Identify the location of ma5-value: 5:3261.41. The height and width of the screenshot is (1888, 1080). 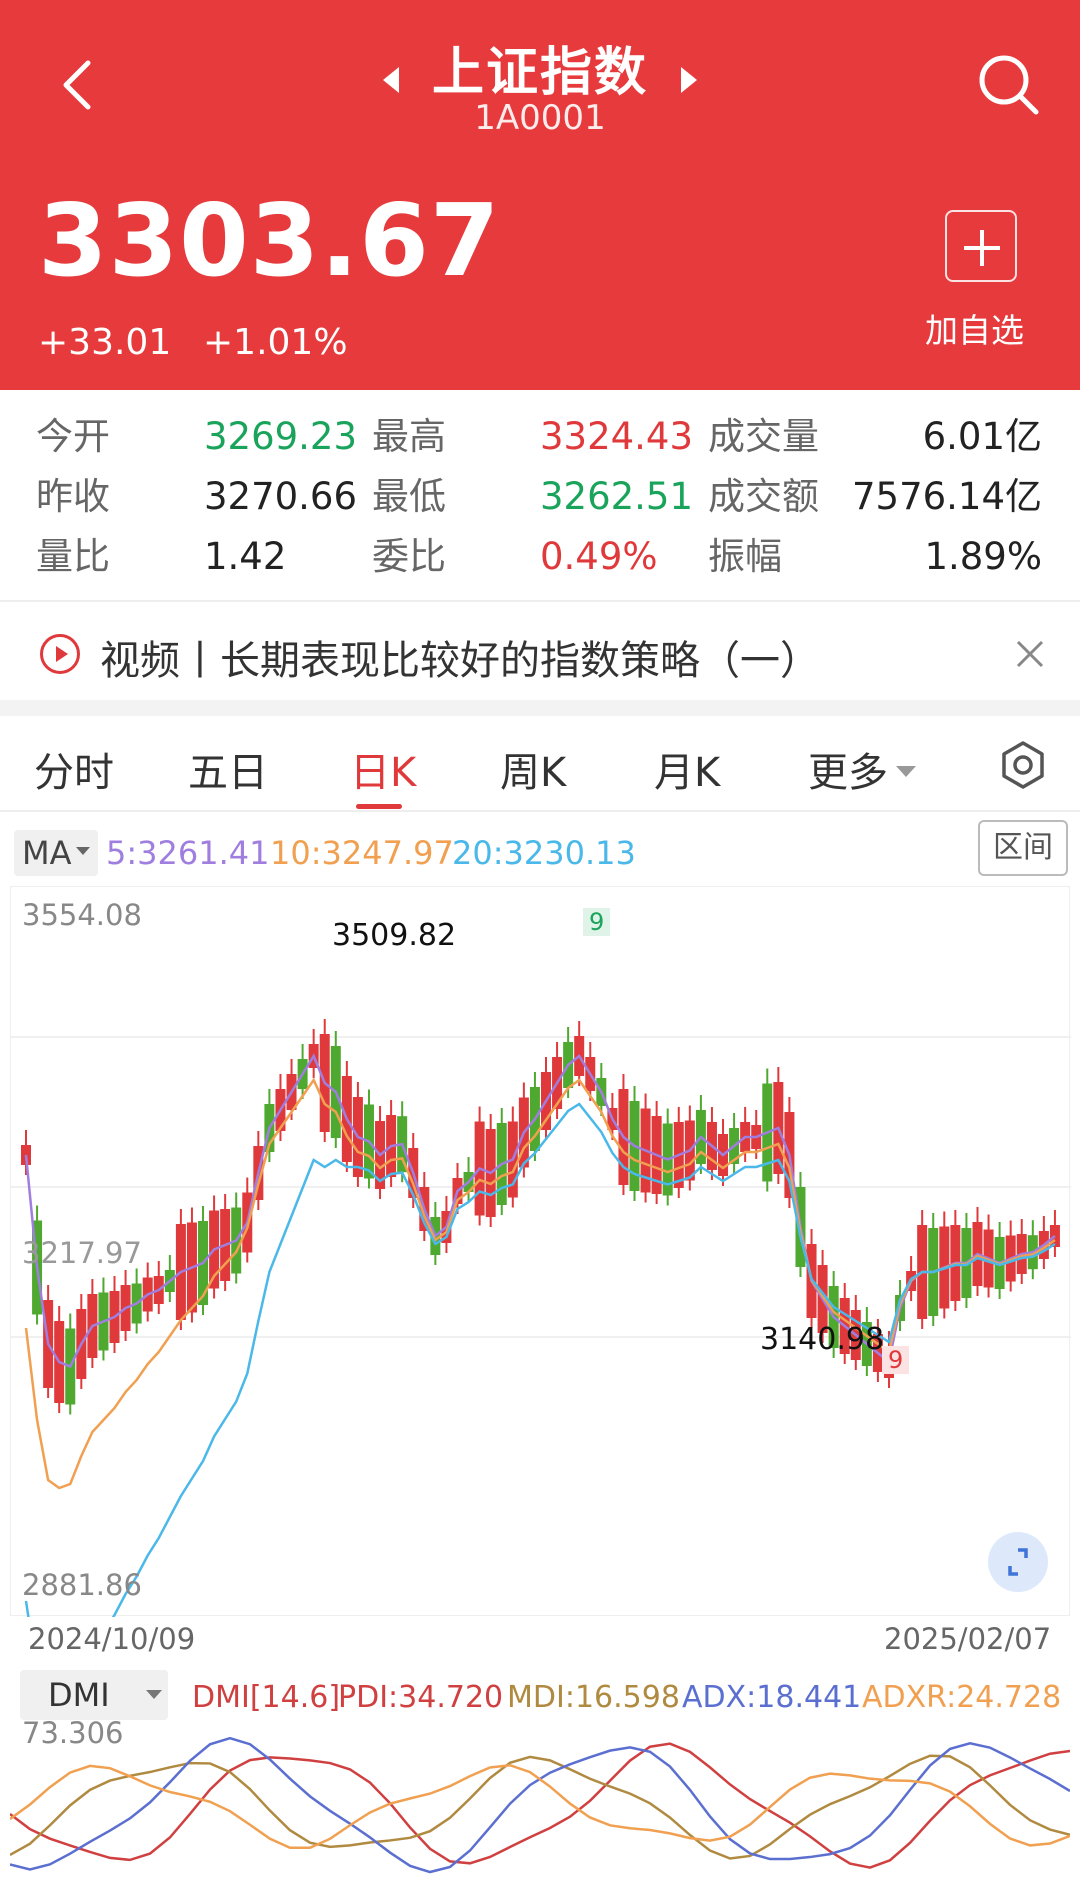
(188, 853).